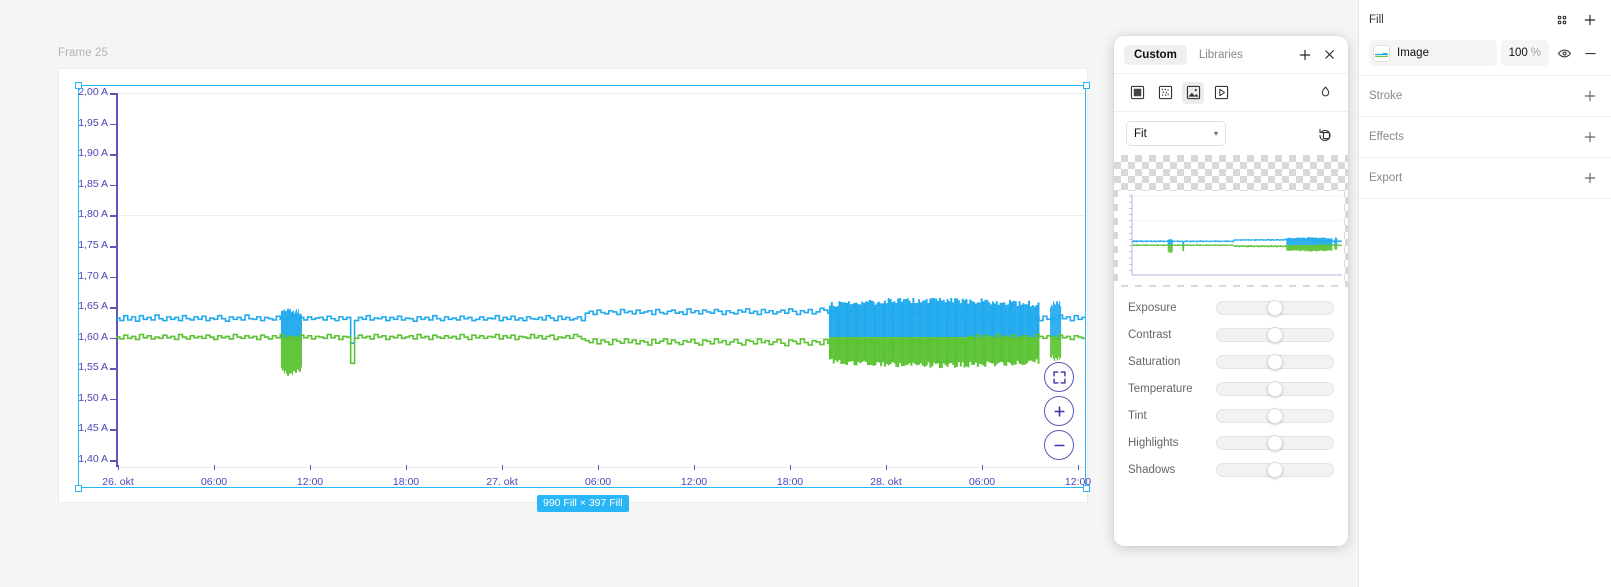  I want to click on slider-label-exposure: Exposure, so click(1152, 308).